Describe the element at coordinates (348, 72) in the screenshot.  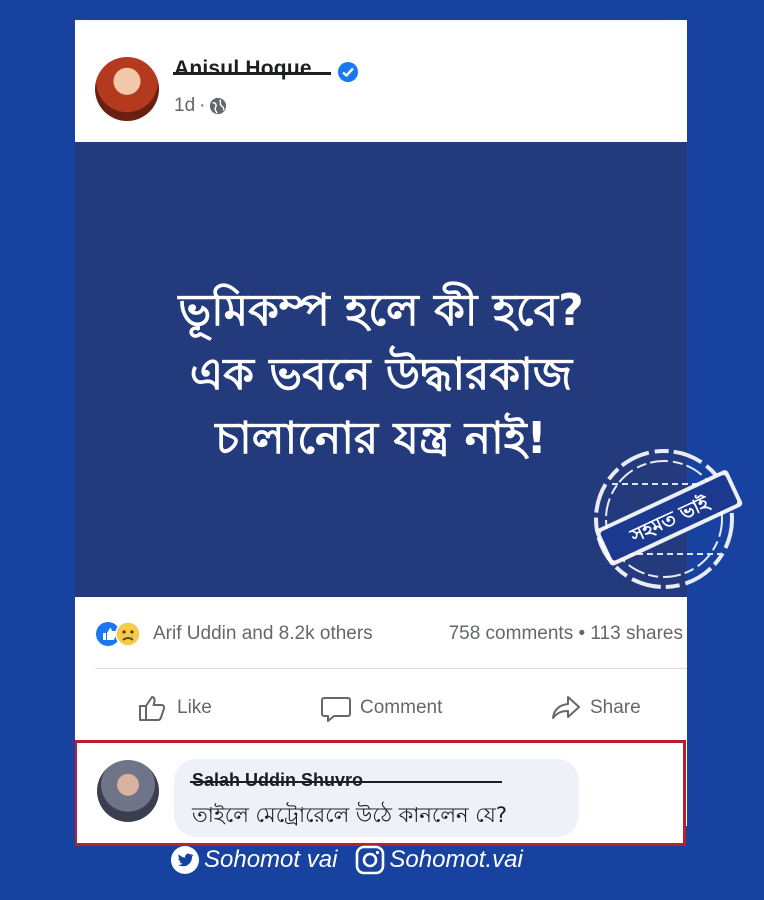
I see `verified-badge-icon` at that location.